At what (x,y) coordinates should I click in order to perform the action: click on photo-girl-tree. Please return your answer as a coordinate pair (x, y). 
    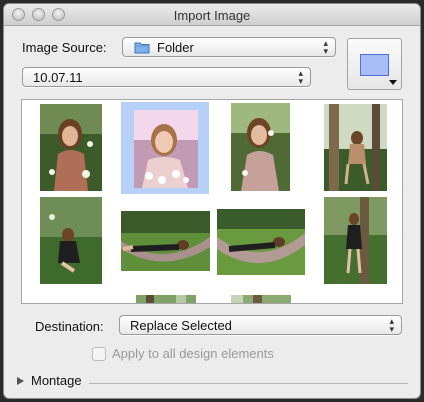
    Looking at the image, I should click on (355, 240).